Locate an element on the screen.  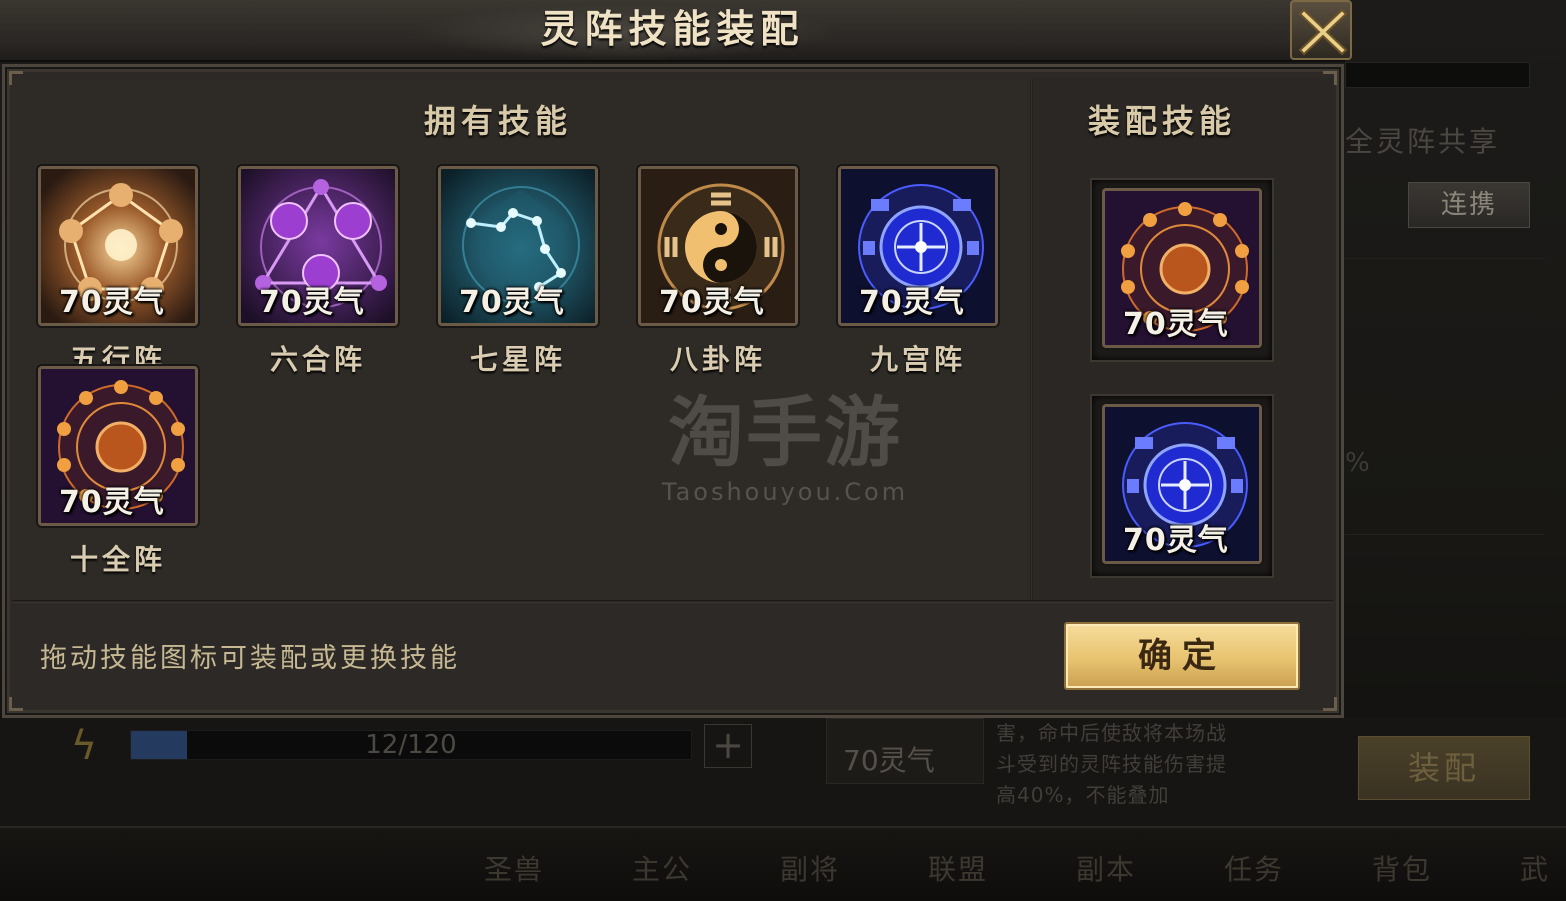
equipped-skills-title: 装配技能 is located at coordinates (1162, 121).